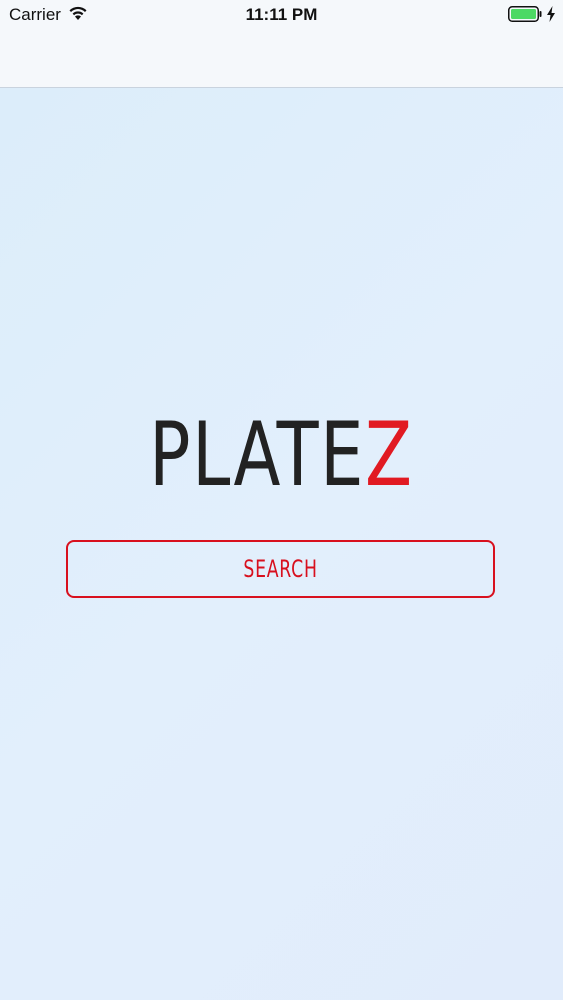 Image resolution: width=563 pixels, height=1000 pixels. What do you see at coordinates (389, 454) in the screenshot?
I see `logo-accent-text: Z` at bounding box center [389, 454].